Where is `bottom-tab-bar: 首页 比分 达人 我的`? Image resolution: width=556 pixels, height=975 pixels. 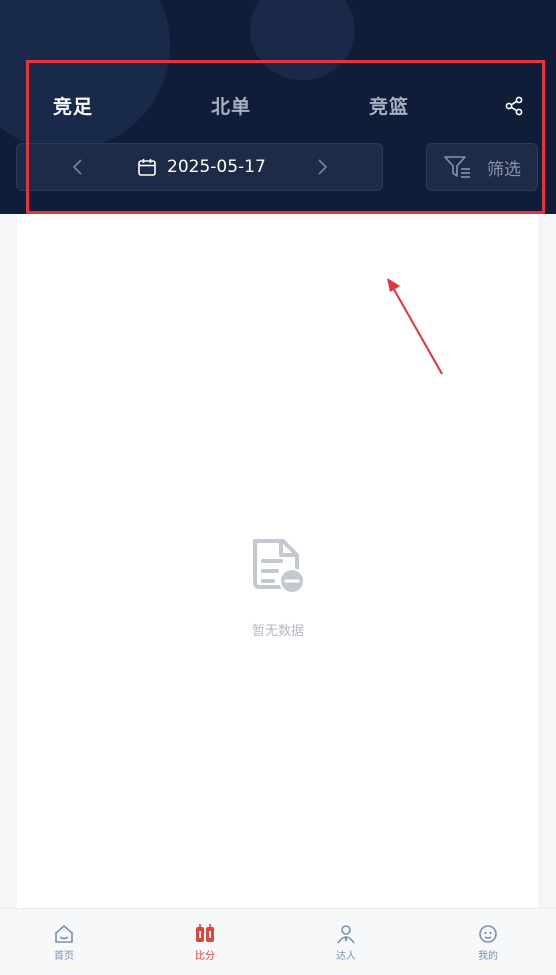
bottom-tab-bar: 首页 比分 达人 我的 is located at coordinates (278, 941).